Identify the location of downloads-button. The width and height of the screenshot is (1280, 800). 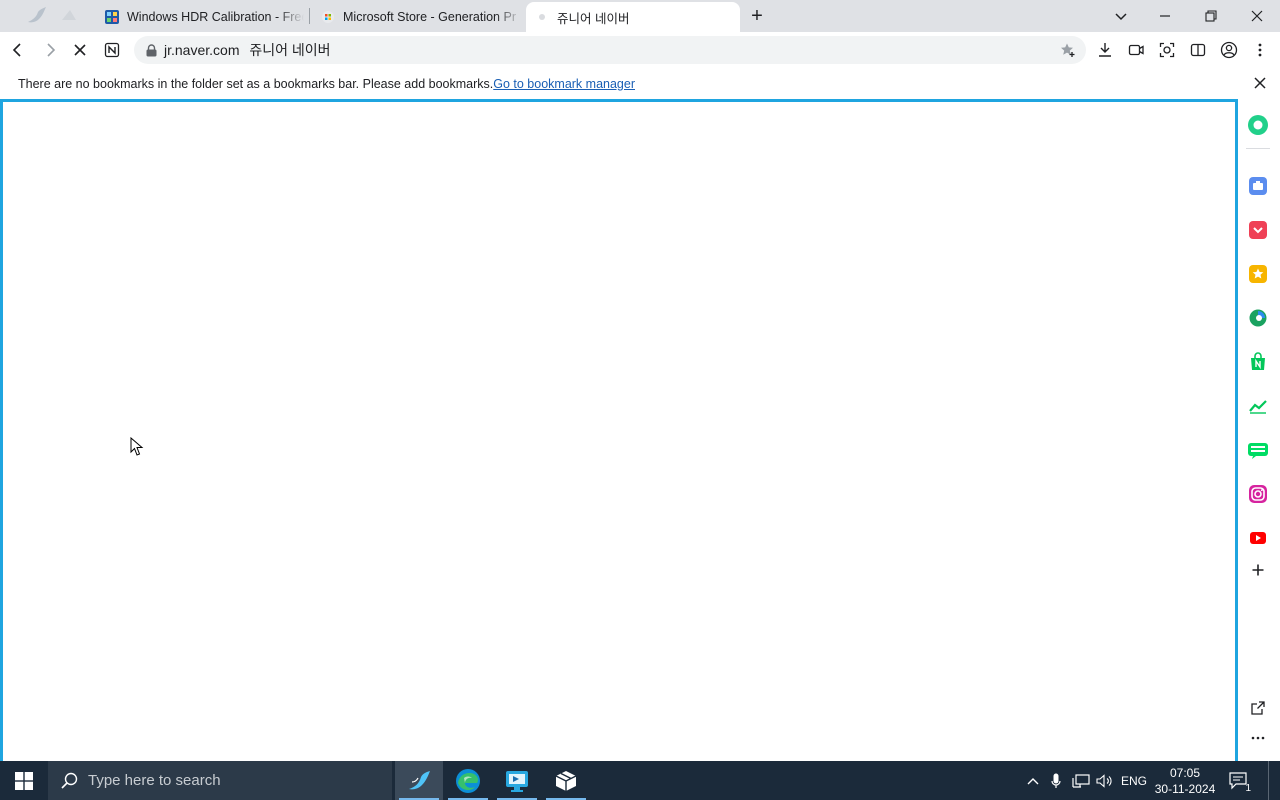
(1105, 50).